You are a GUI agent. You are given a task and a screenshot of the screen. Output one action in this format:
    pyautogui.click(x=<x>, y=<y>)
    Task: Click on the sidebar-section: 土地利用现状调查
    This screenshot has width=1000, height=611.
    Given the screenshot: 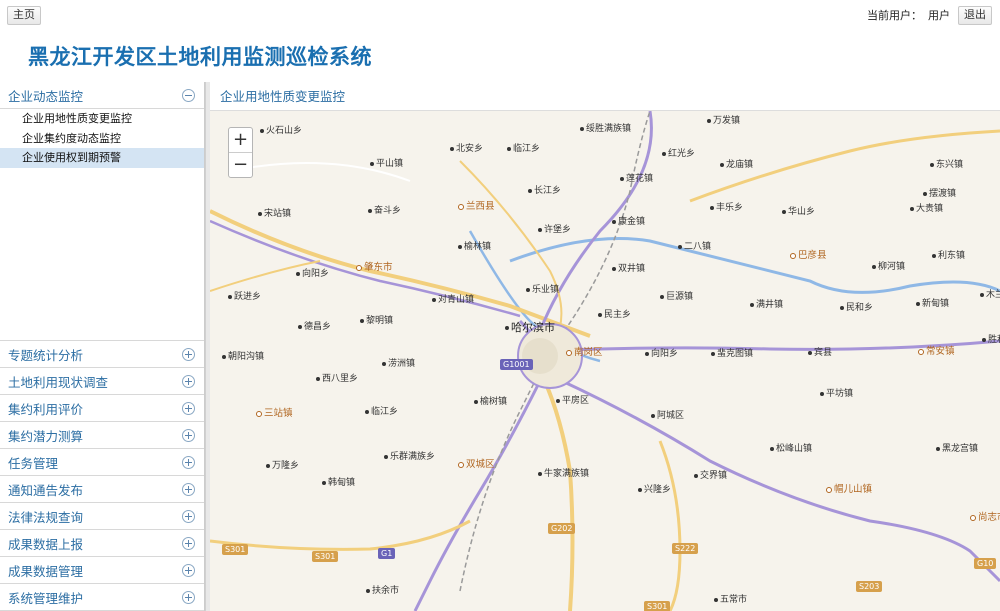 What is the action you would take?
    pyautogui.click(x=102, y=381)
    